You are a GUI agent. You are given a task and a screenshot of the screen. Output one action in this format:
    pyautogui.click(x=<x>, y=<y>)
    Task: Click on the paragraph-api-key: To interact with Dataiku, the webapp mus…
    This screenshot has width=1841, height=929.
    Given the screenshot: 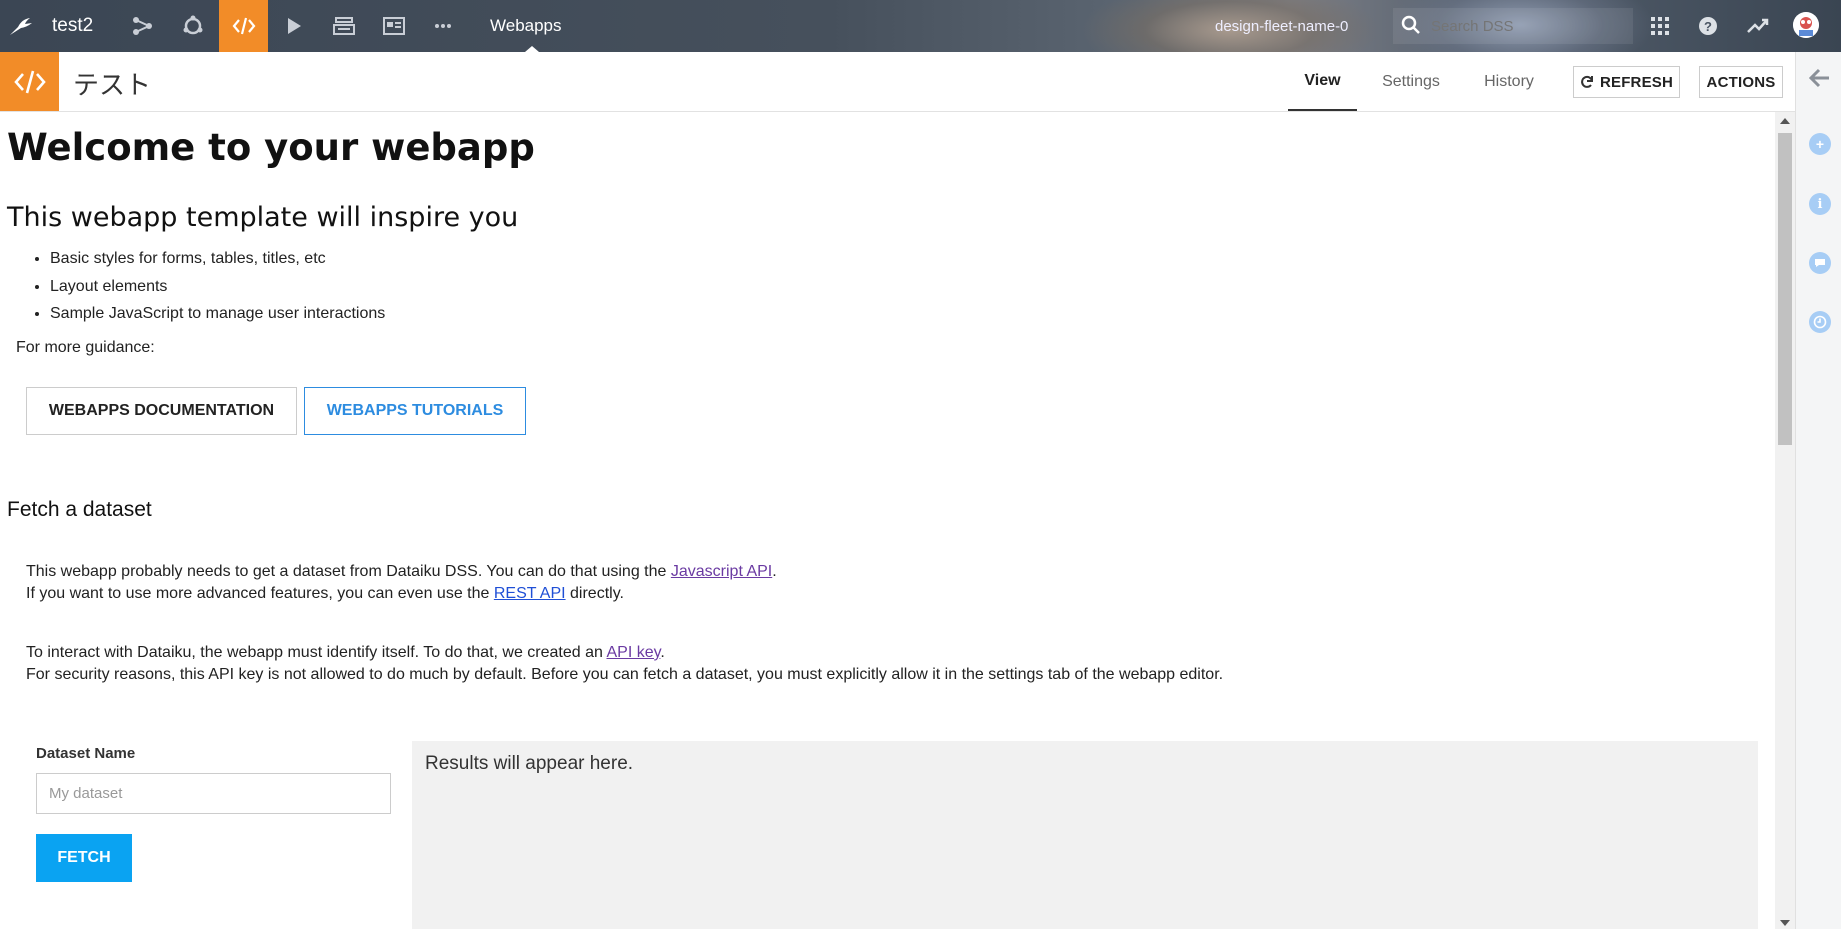 What is the action you would take?
    pyautogui.click(x=345, y=653)
    